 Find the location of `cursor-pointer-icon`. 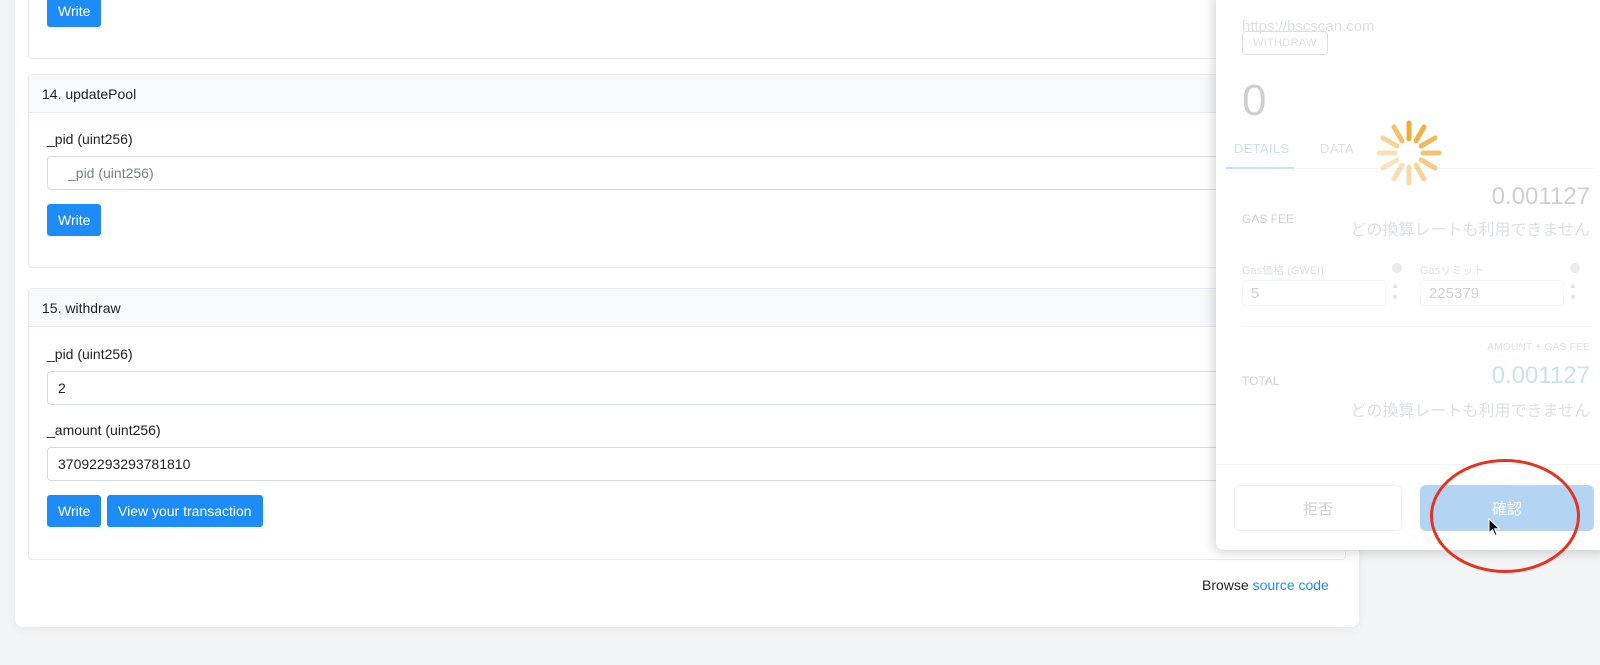

cursor-pointer-icon is located at coordinates (1494, 527).